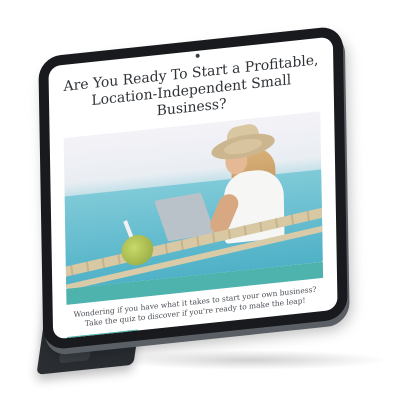  Describe the element at coordinates (197, 56) in the screenshot. I see `camera-icon` at that location.